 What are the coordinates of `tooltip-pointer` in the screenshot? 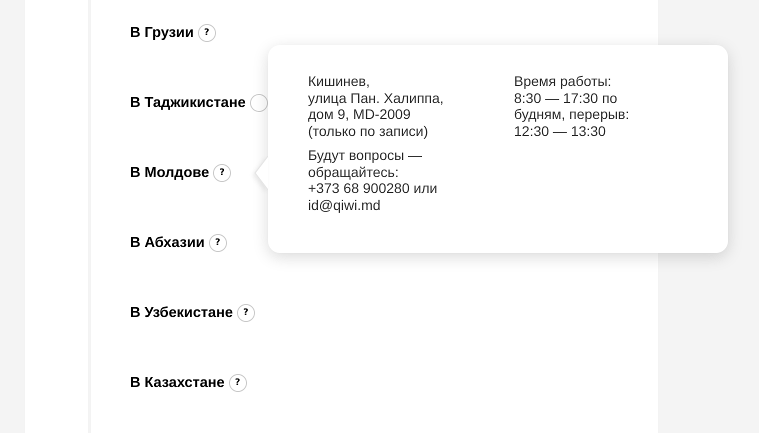 It's located at (261, 173).